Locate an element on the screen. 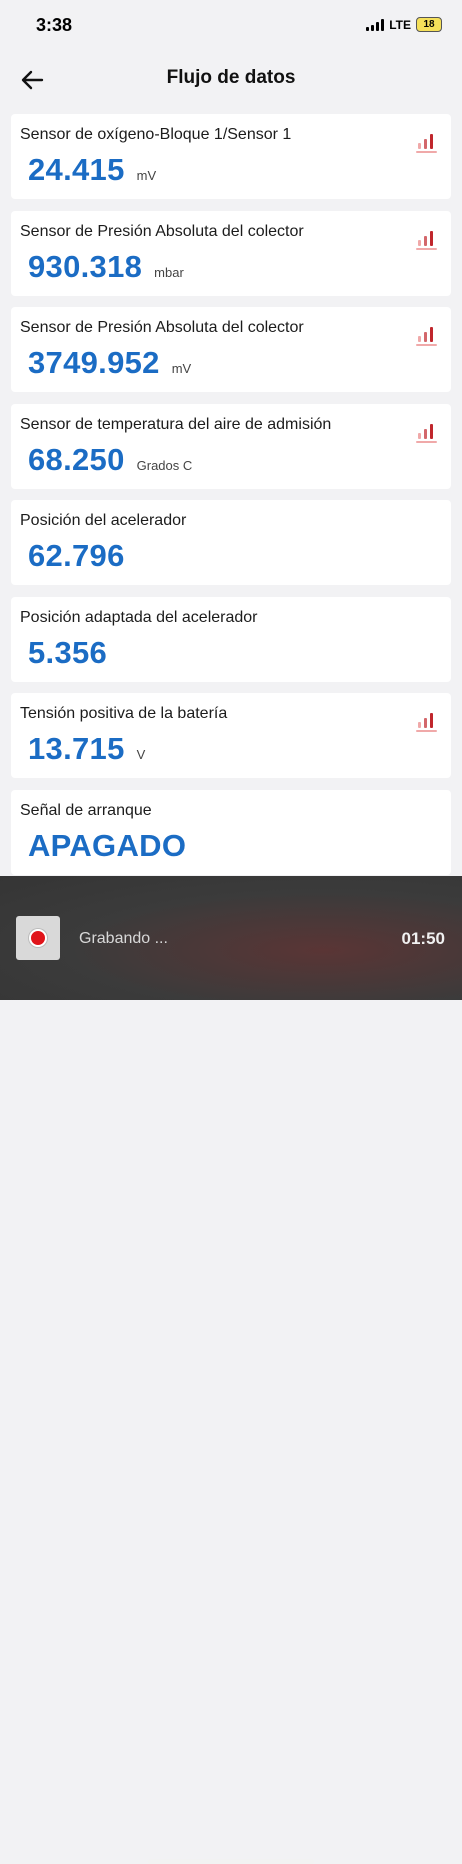 Image resolution: width=462 pixels, height=1864 pixels. sensor-card: Posición del acelerador 62.796 is located at coordinates (231, 542).